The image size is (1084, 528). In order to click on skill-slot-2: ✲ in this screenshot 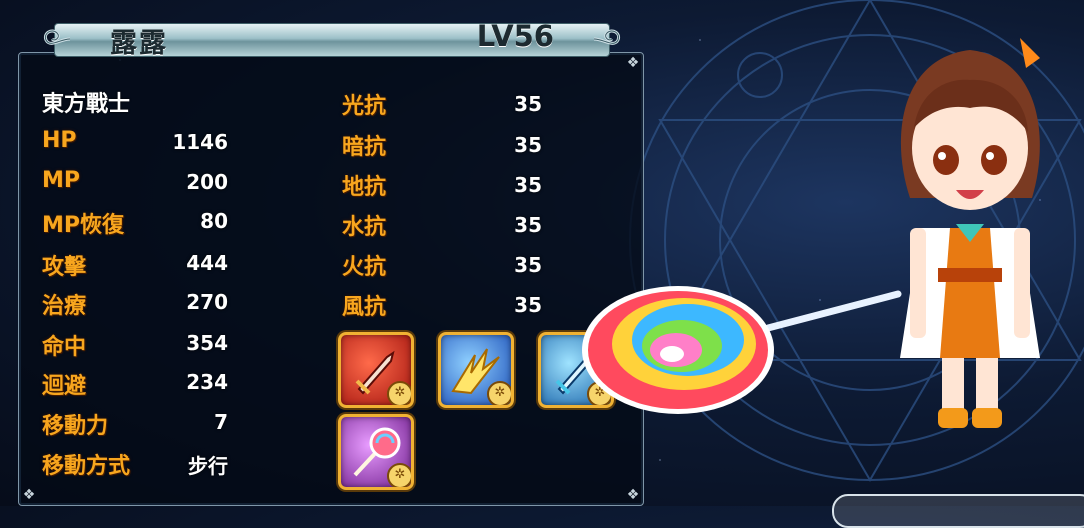, I will do `click(476, 370)`.